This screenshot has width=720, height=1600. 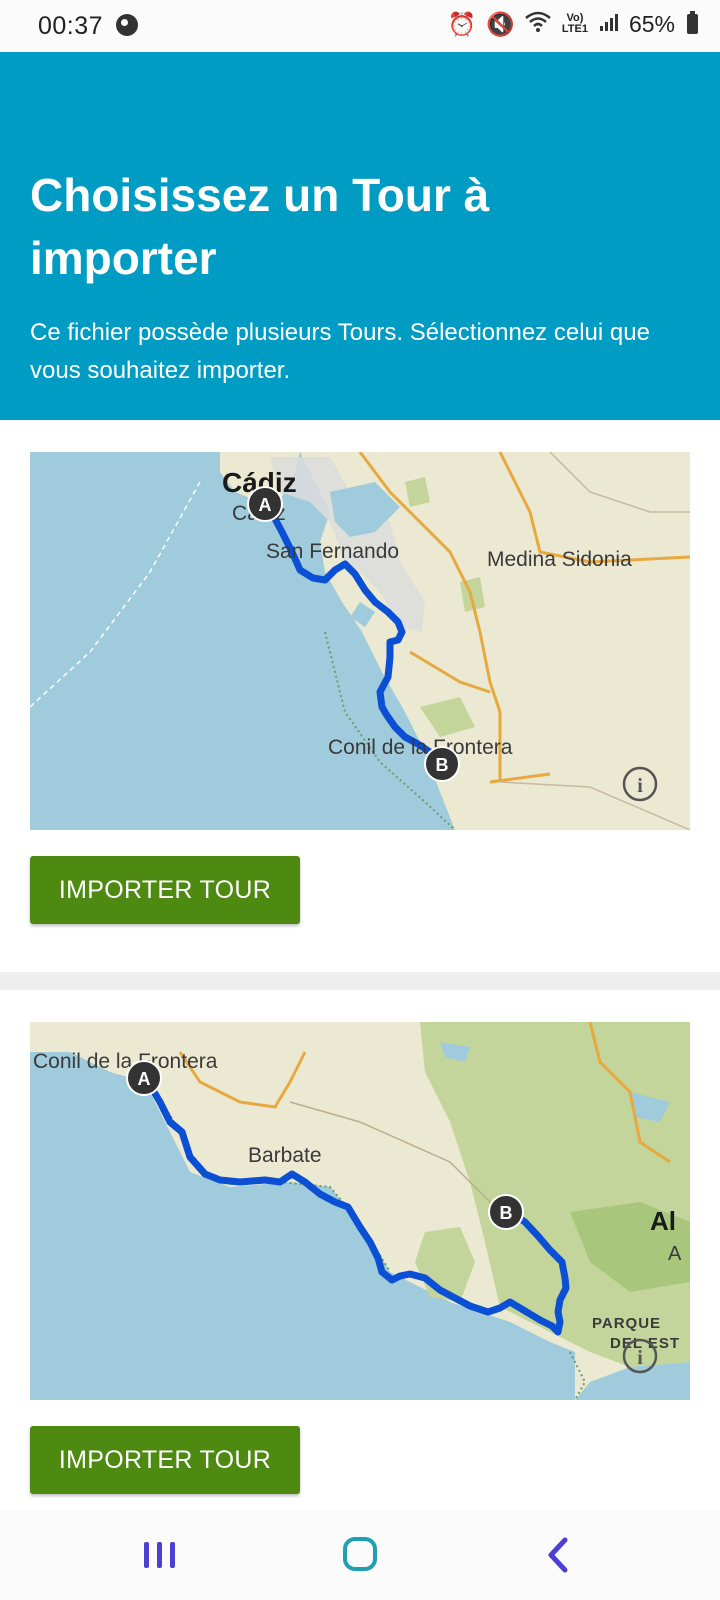 I want to click on system-nav-bar, so click(x=360, y=1555).